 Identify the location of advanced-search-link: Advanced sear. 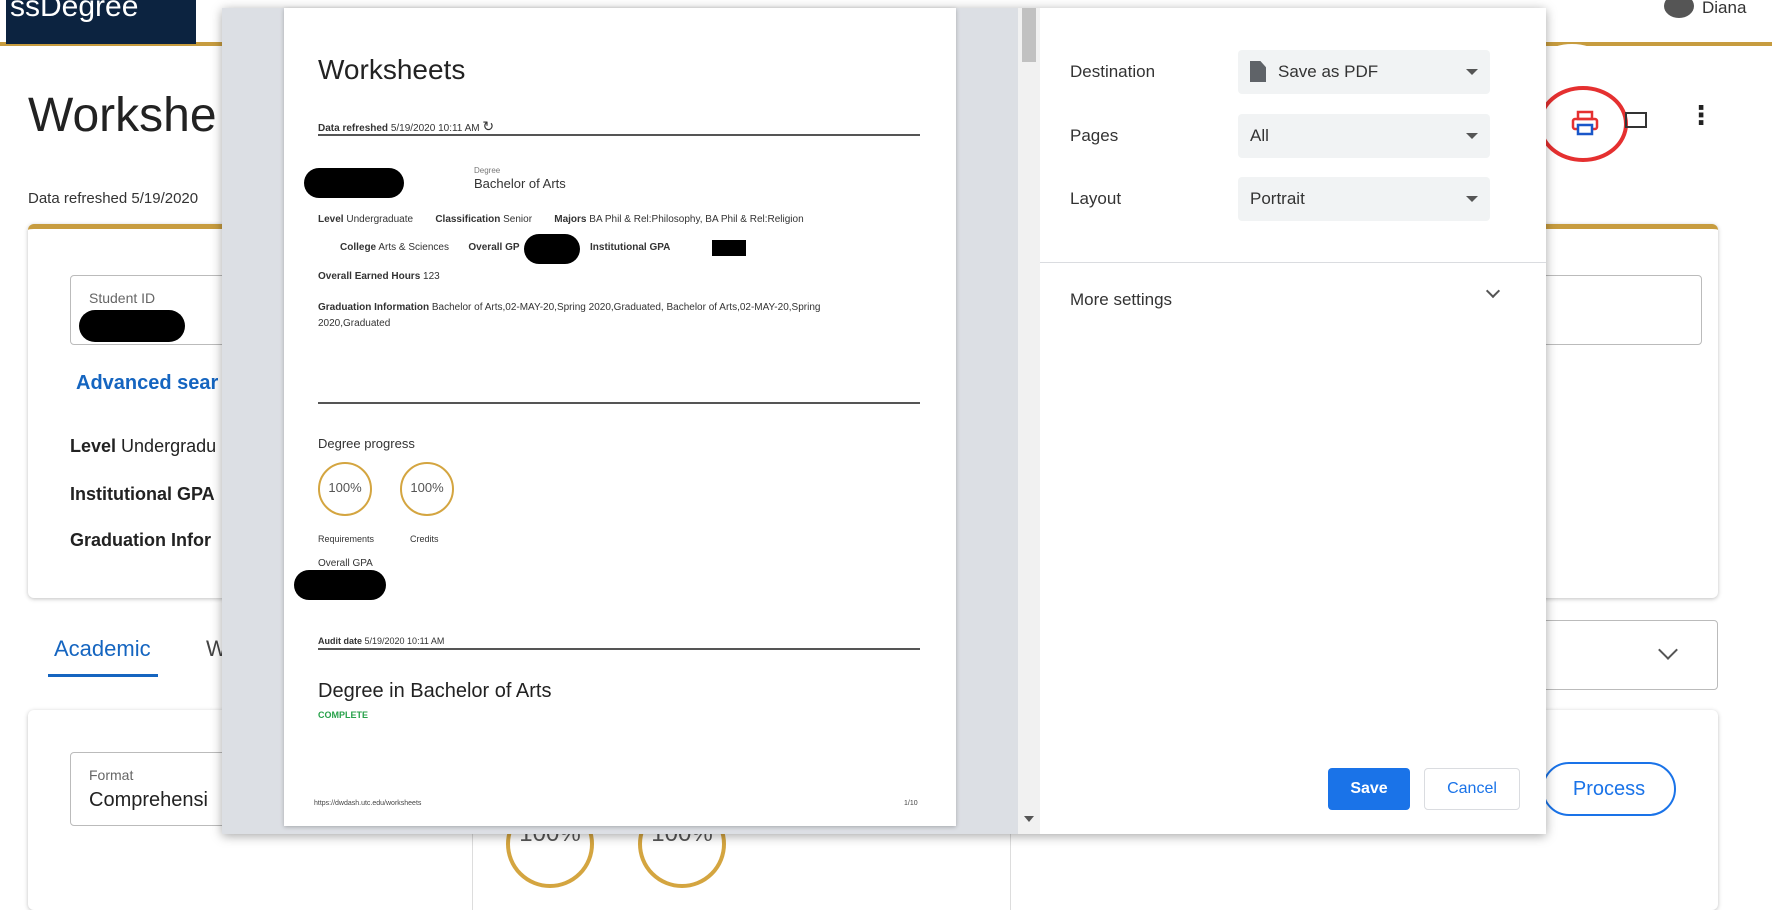
(147, 383).